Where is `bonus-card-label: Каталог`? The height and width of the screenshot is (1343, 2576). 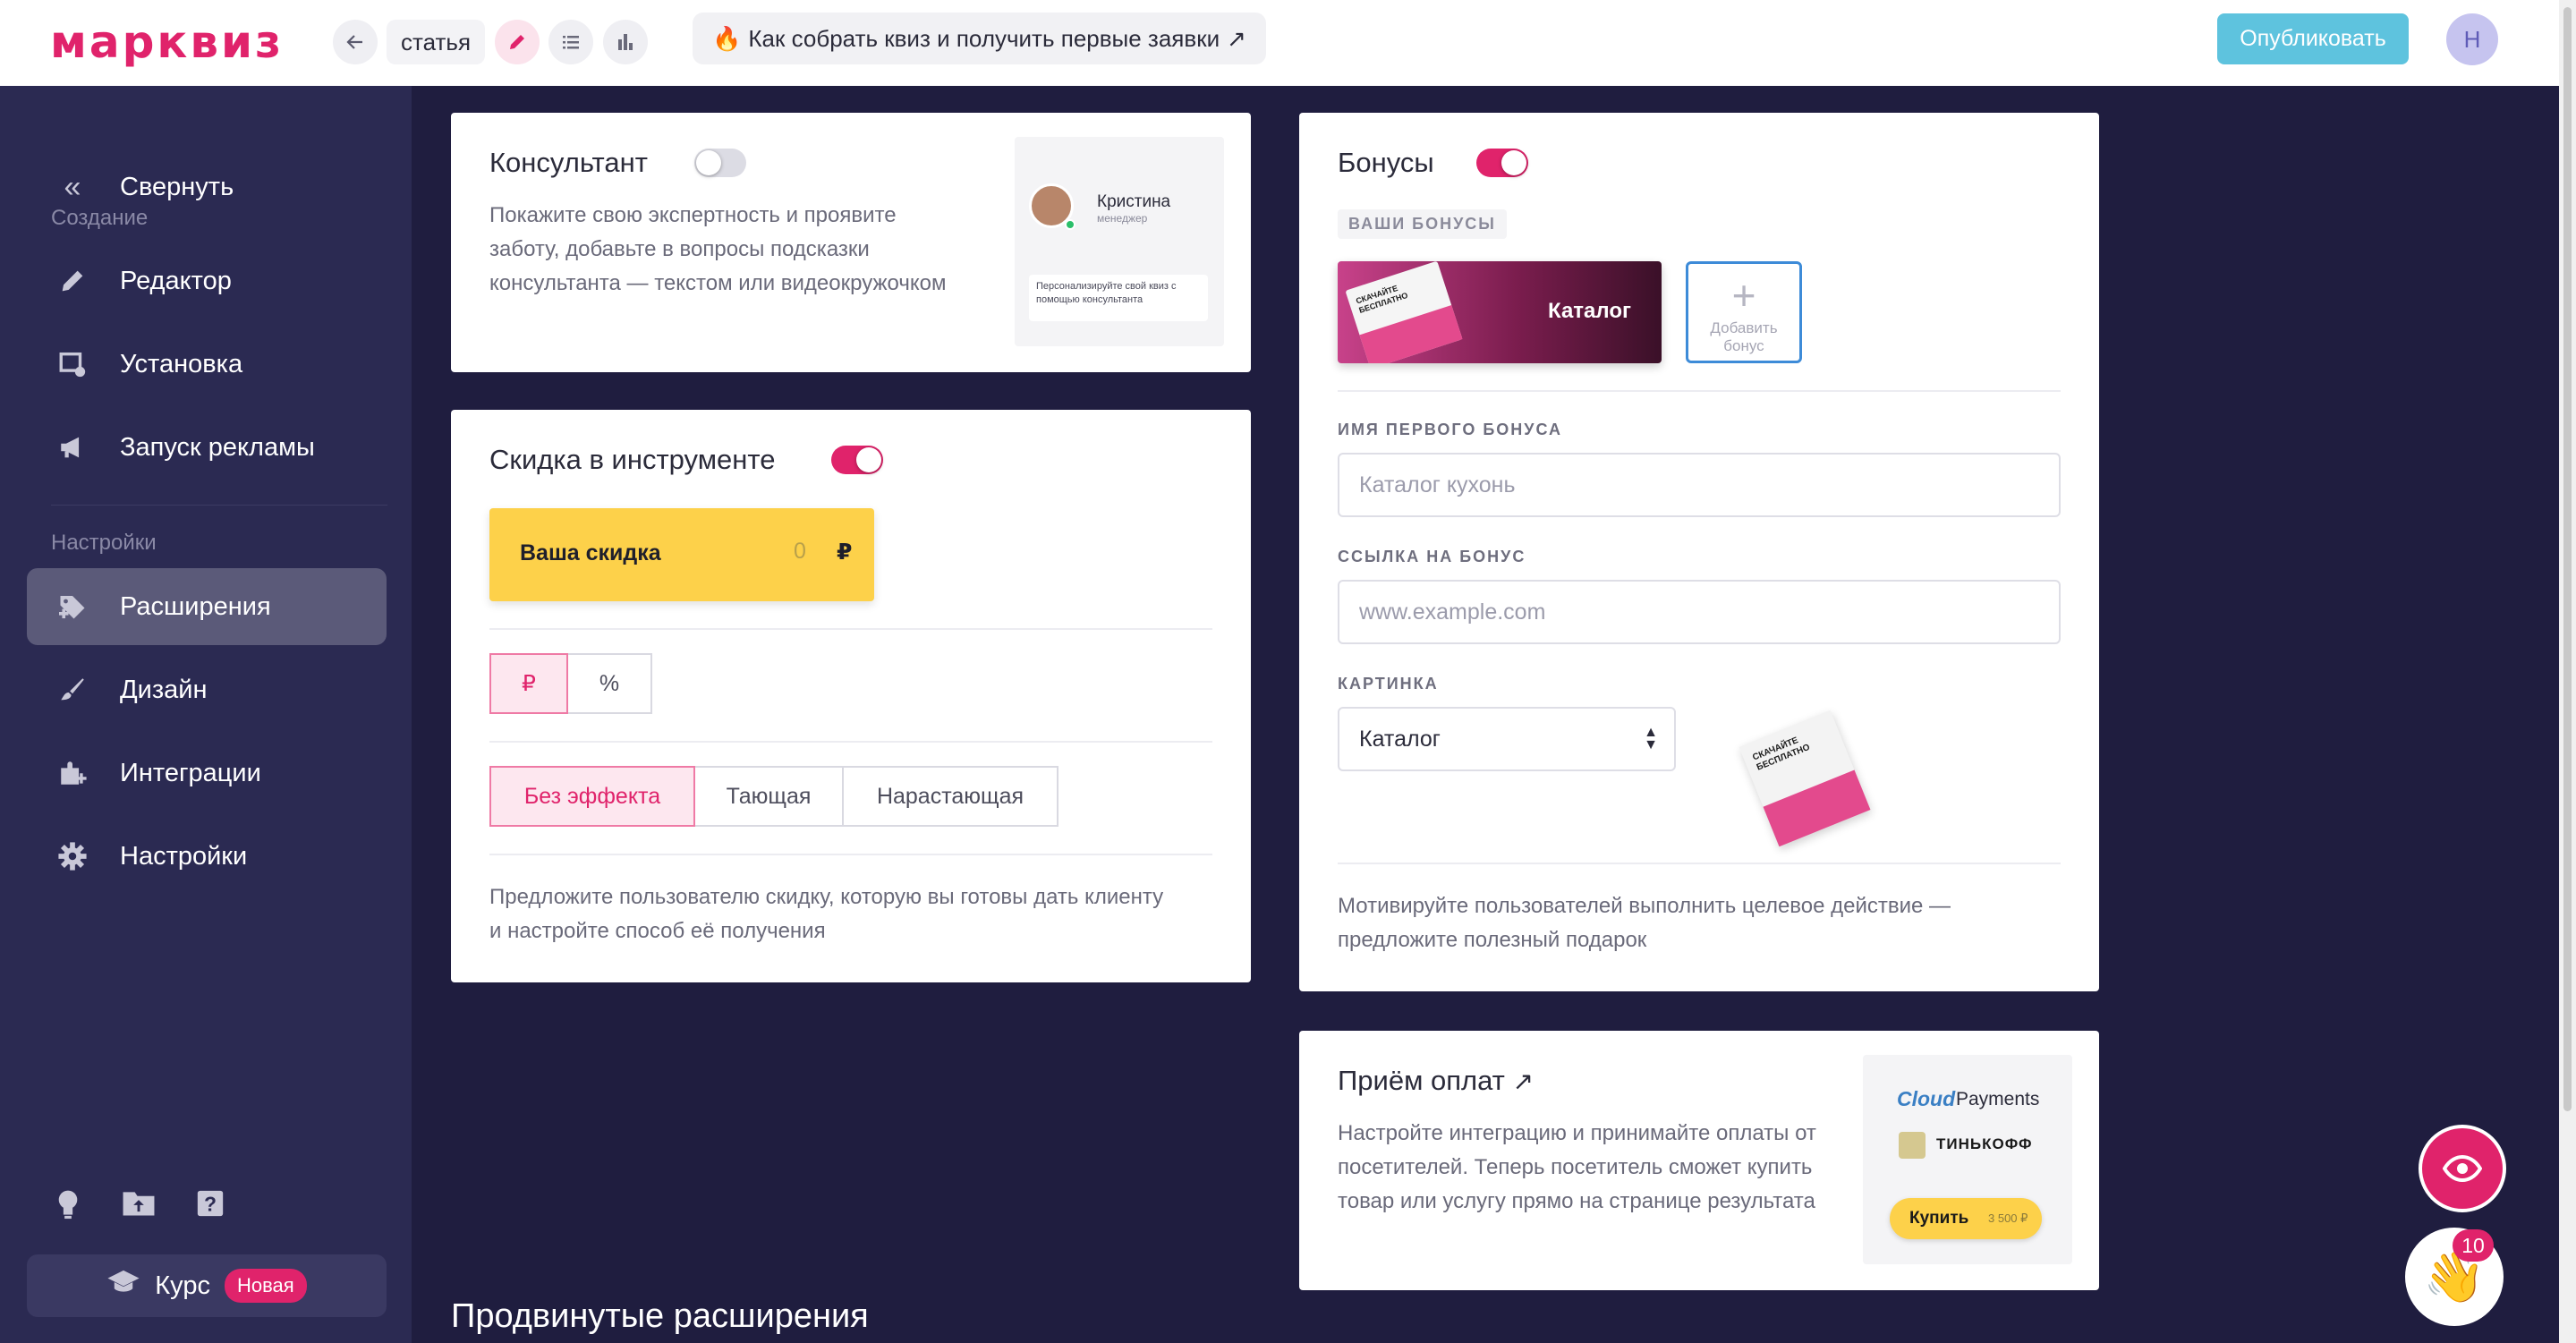
bonus-card-label: Каталог is located at coordinates (1589, 311).